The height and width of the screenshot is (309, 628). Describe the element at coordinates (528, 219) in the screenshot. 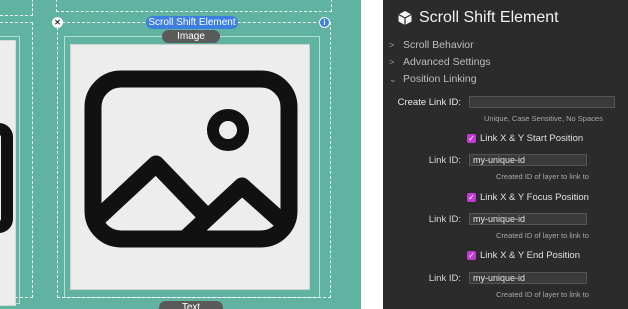

I see `focus-link-id-input: my-unique-id` at that location.